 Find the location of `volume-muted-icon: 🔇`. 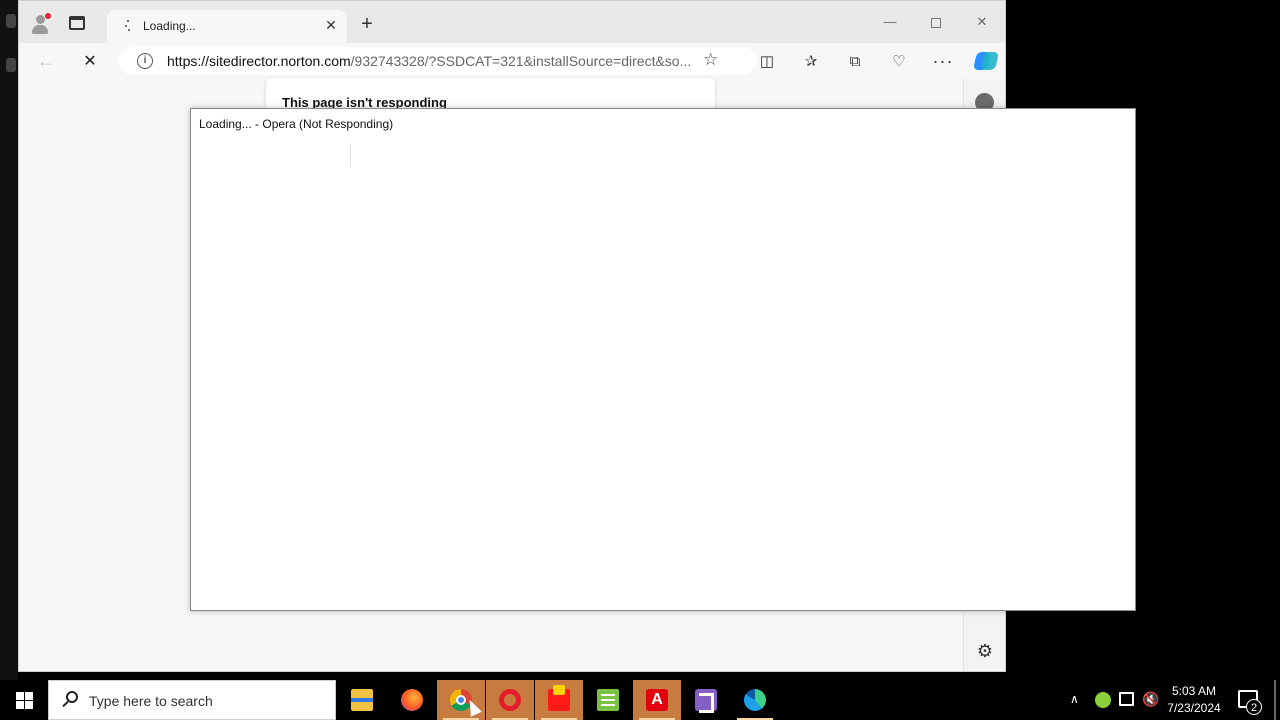

volume-muted-icon: 🔇 is located at coordinates (1150, 705).